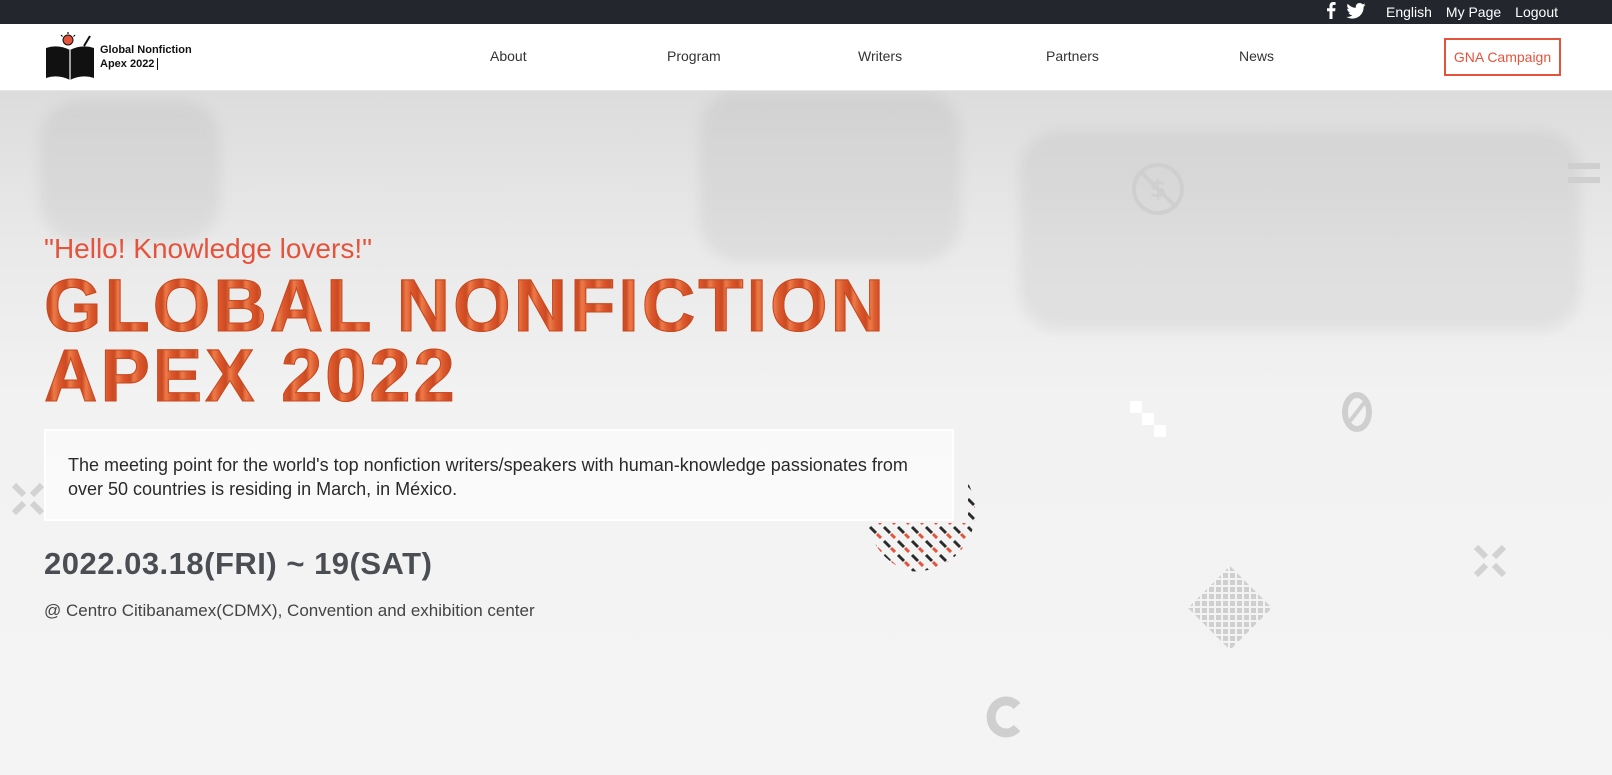 This screenshot has height=775, width=1612. I want to click on hero-greeting: "Hello! Knowledge lovers!", so click(208, 248).